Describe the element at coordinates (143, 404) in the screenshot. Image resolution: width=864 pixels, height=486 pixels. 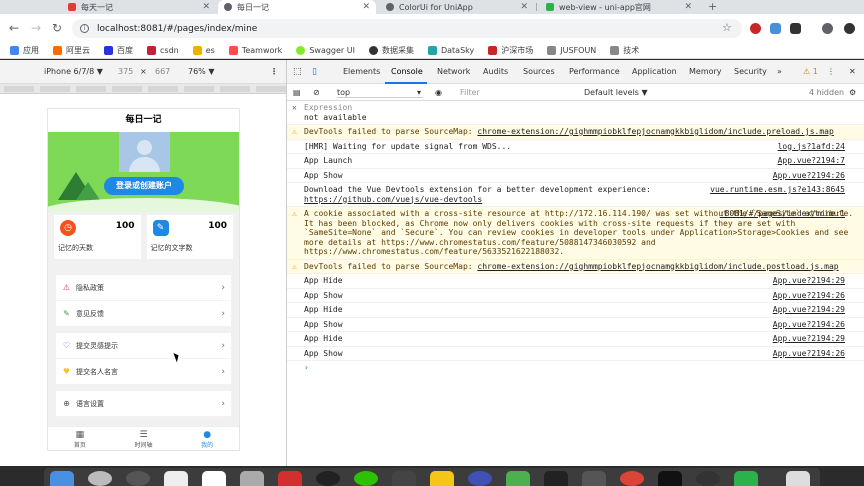
I see `menu-item-language: ⊕ 语言设置 ›` at that location.